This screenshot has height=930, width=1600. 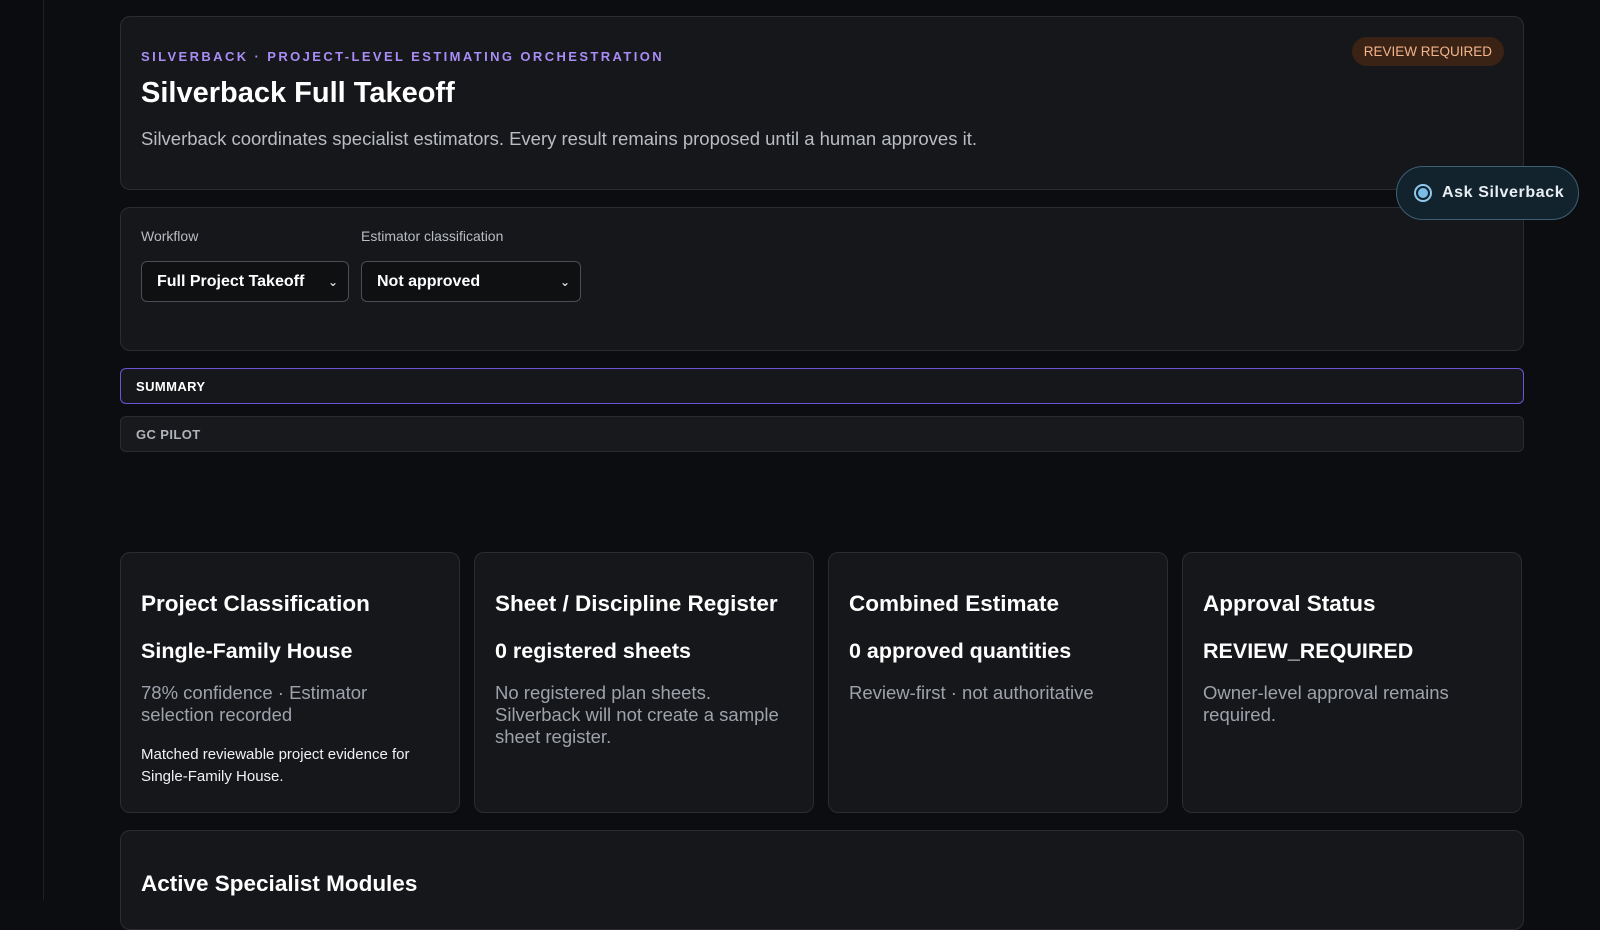 I want to click on stat-title: Sheet / Discipline Register, so click(x=636, y=603).